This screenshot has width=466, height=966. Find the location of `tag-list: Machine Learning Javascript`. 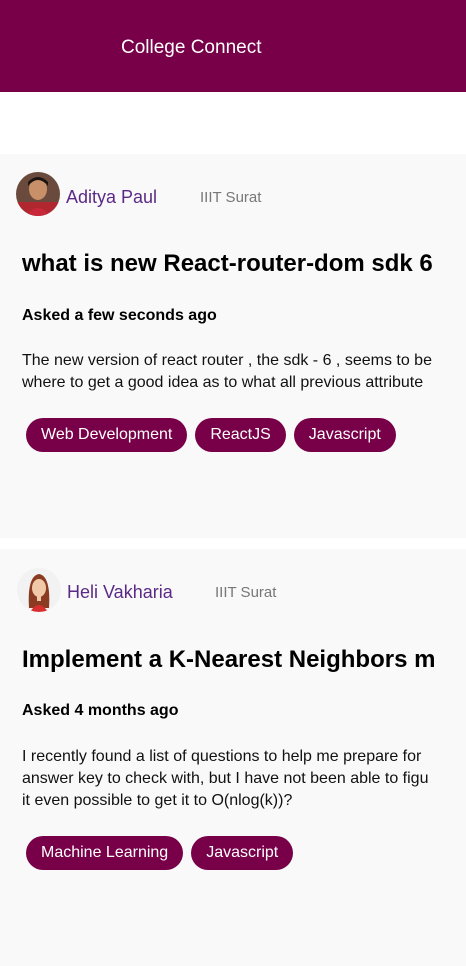

tag-list: Machine Learning Javascript is located at coordinates (160, 853).